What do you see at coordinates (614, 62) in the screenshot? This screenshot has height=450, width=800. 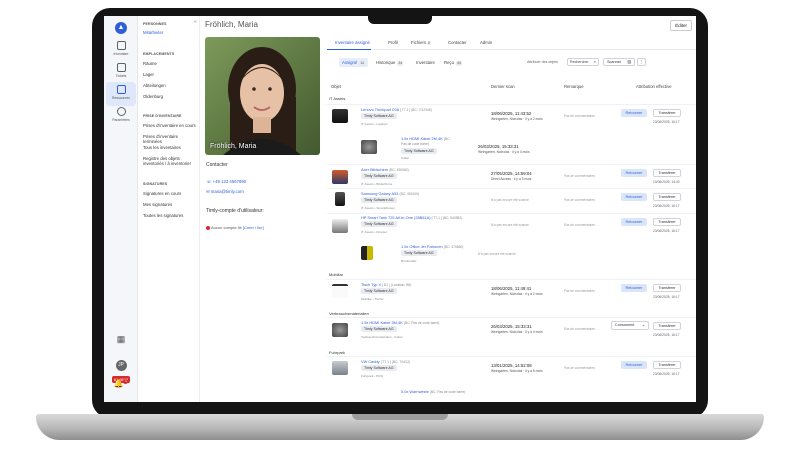 I see `scan-label: Scanner` at bounding box center [614, 62].